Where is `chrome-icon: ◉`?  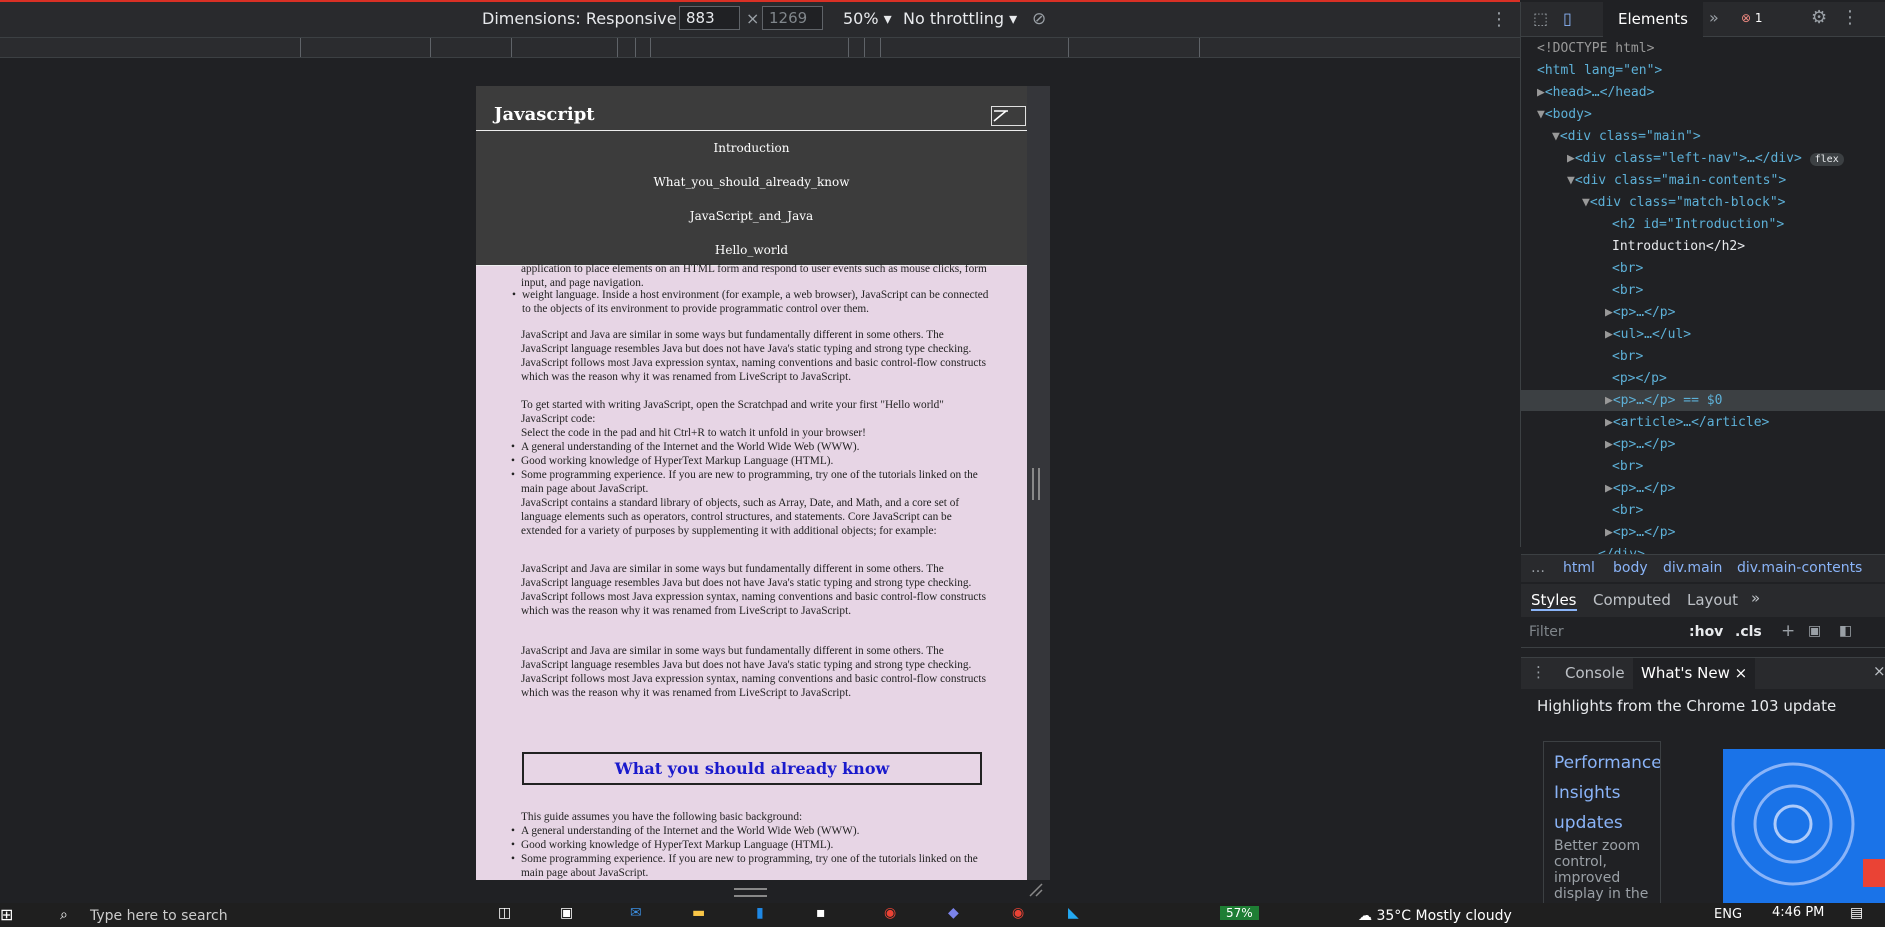
chrome-icon: ◉ is located at coordinates (890, 913).